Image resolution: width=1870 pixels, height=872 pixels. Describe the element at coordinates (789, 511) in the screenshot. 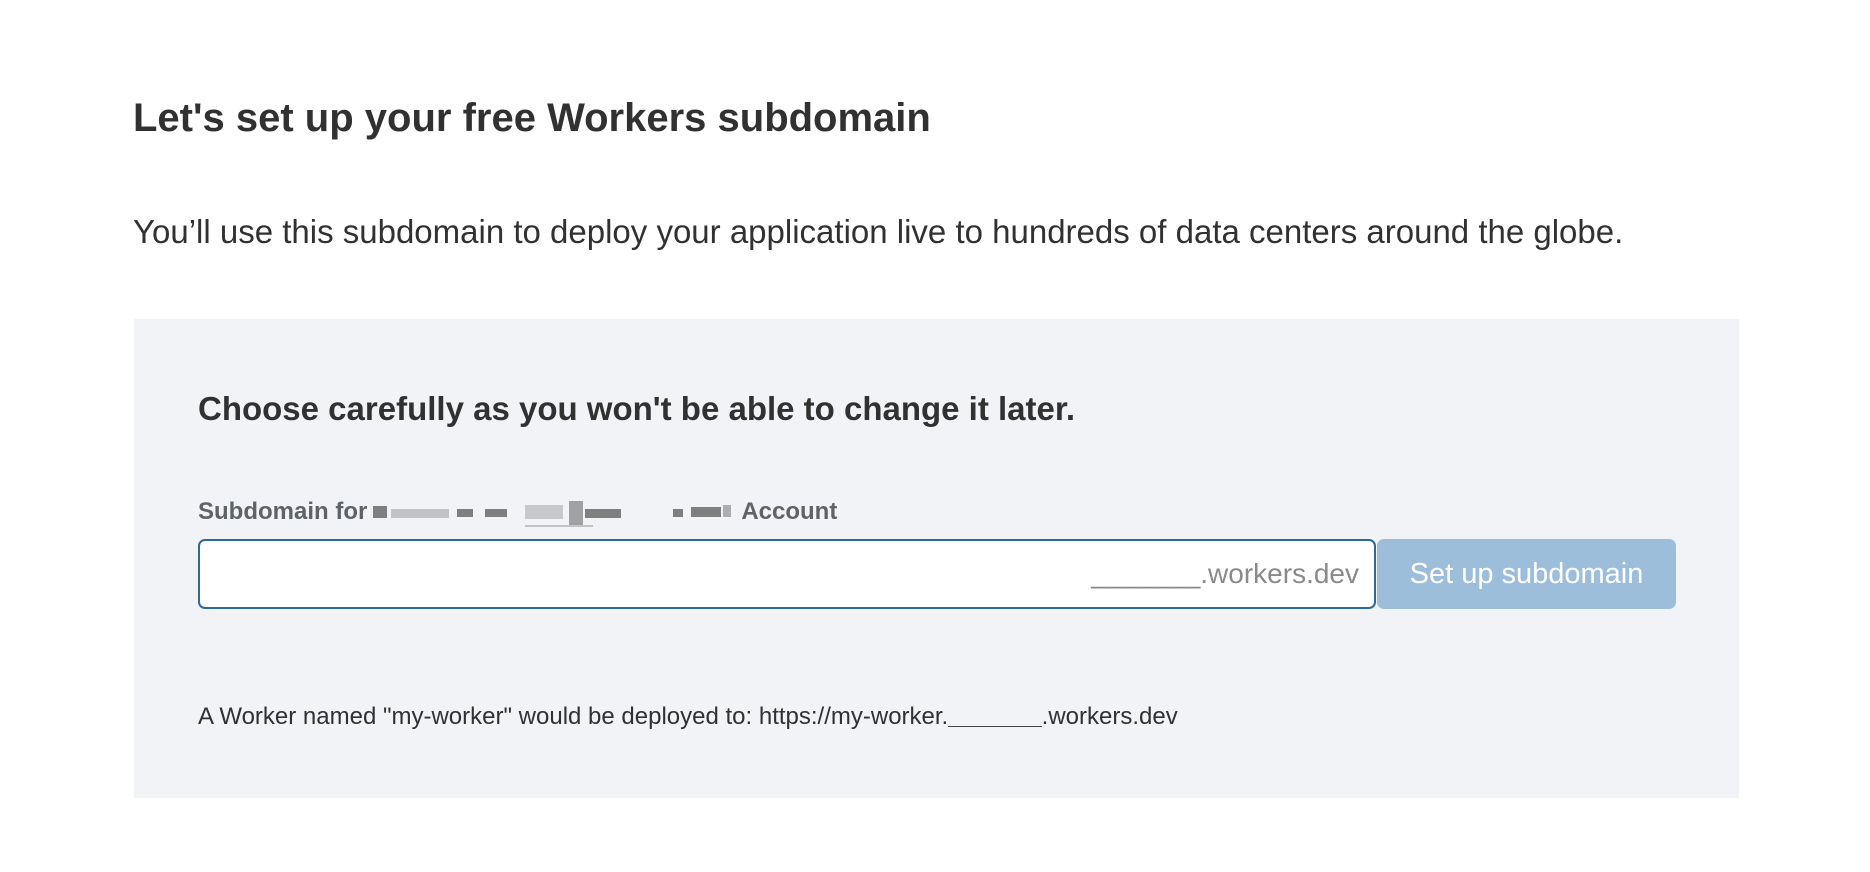

I see `label-suffix: Account` at that location.